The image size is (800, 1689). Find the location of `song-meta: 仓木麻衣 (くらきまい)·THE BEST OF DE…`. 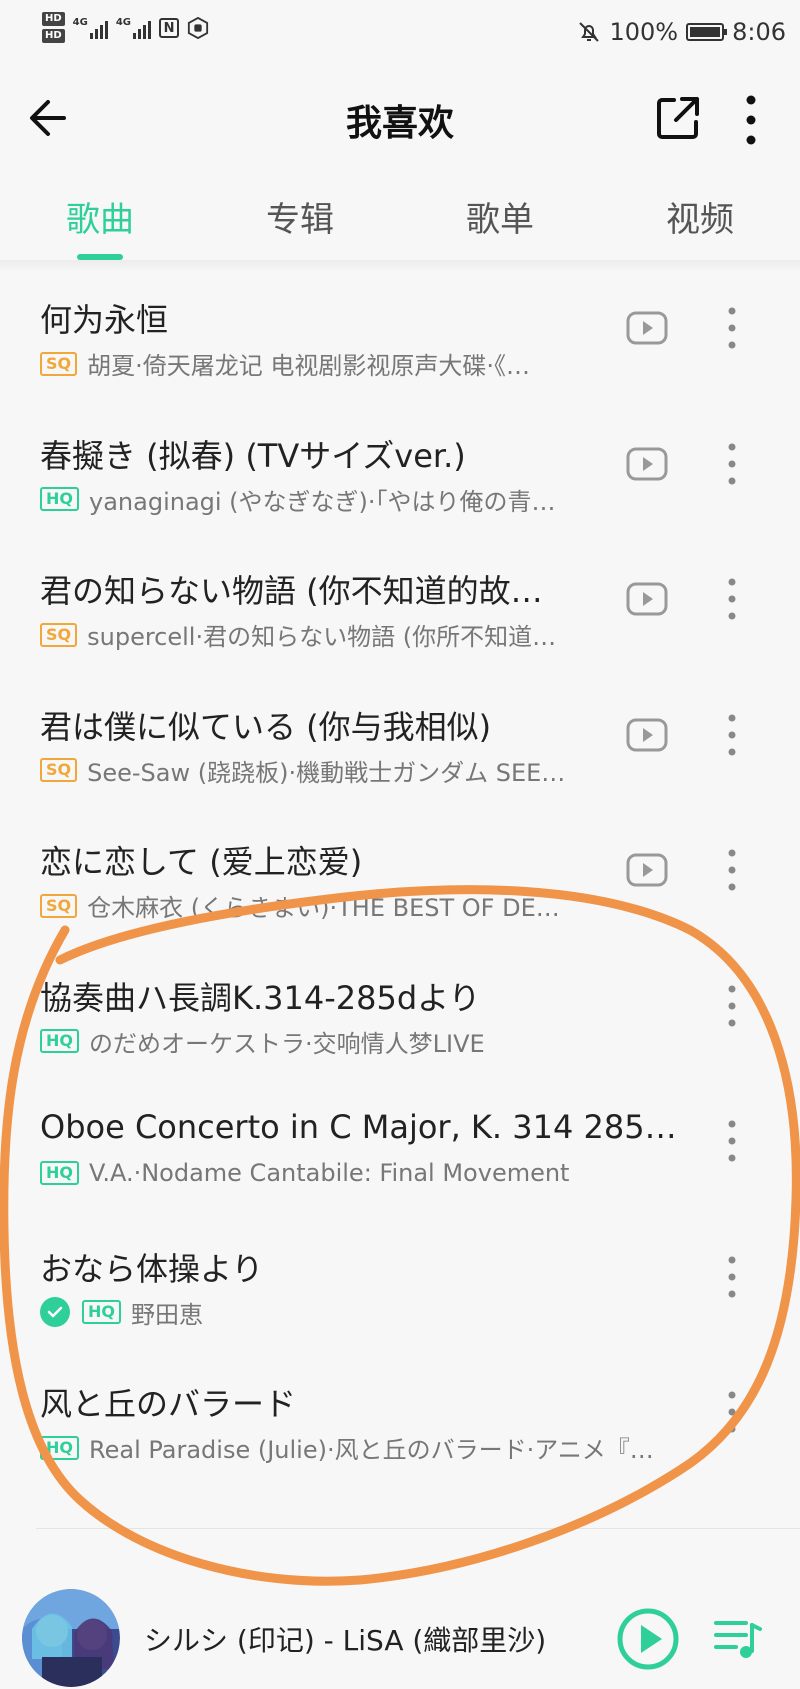

song-meta: 仓木麻衣 (くらきまい)·THE BEST OF DE… is located at coordinates (323, 908).